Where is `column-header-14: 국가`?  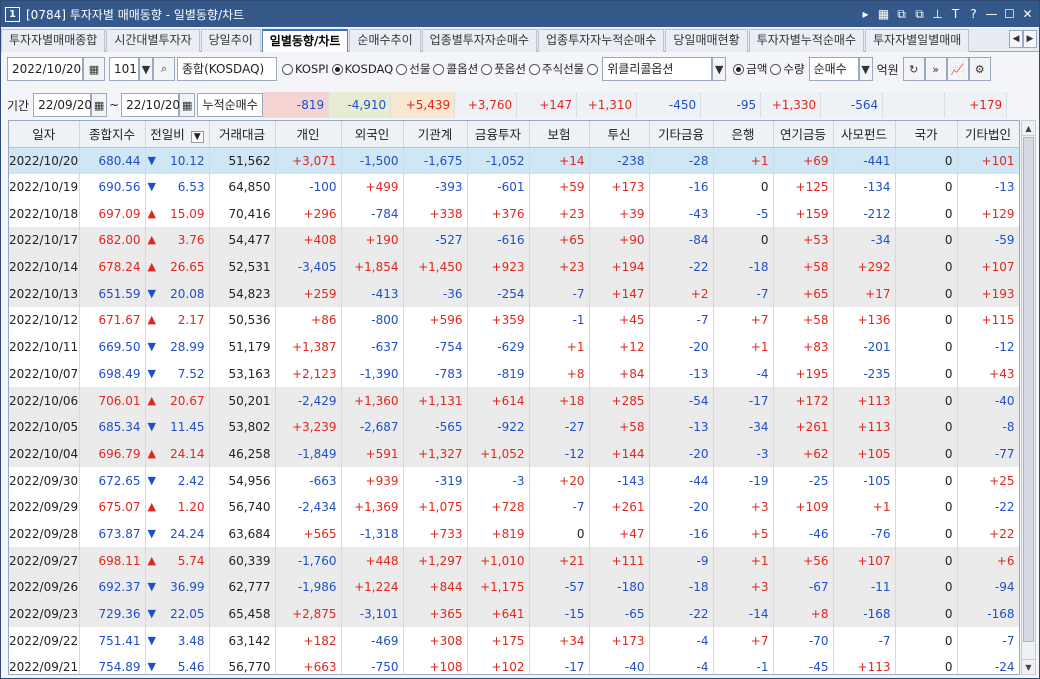
column-header-14: 국가 is located at coordinates (926, 134).